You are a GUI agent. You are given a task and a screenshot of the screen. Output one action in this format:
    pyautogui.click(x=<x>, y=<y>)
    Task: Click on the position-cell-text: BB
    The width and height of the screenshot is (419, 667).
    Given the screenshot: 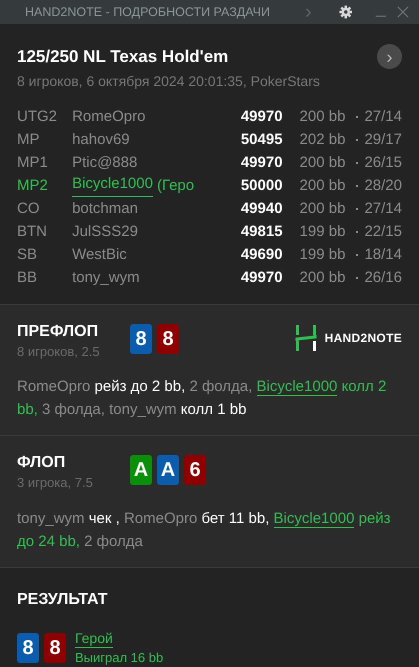 What is the action you would take?
    pyautogui.click(x=27, y=278)
    